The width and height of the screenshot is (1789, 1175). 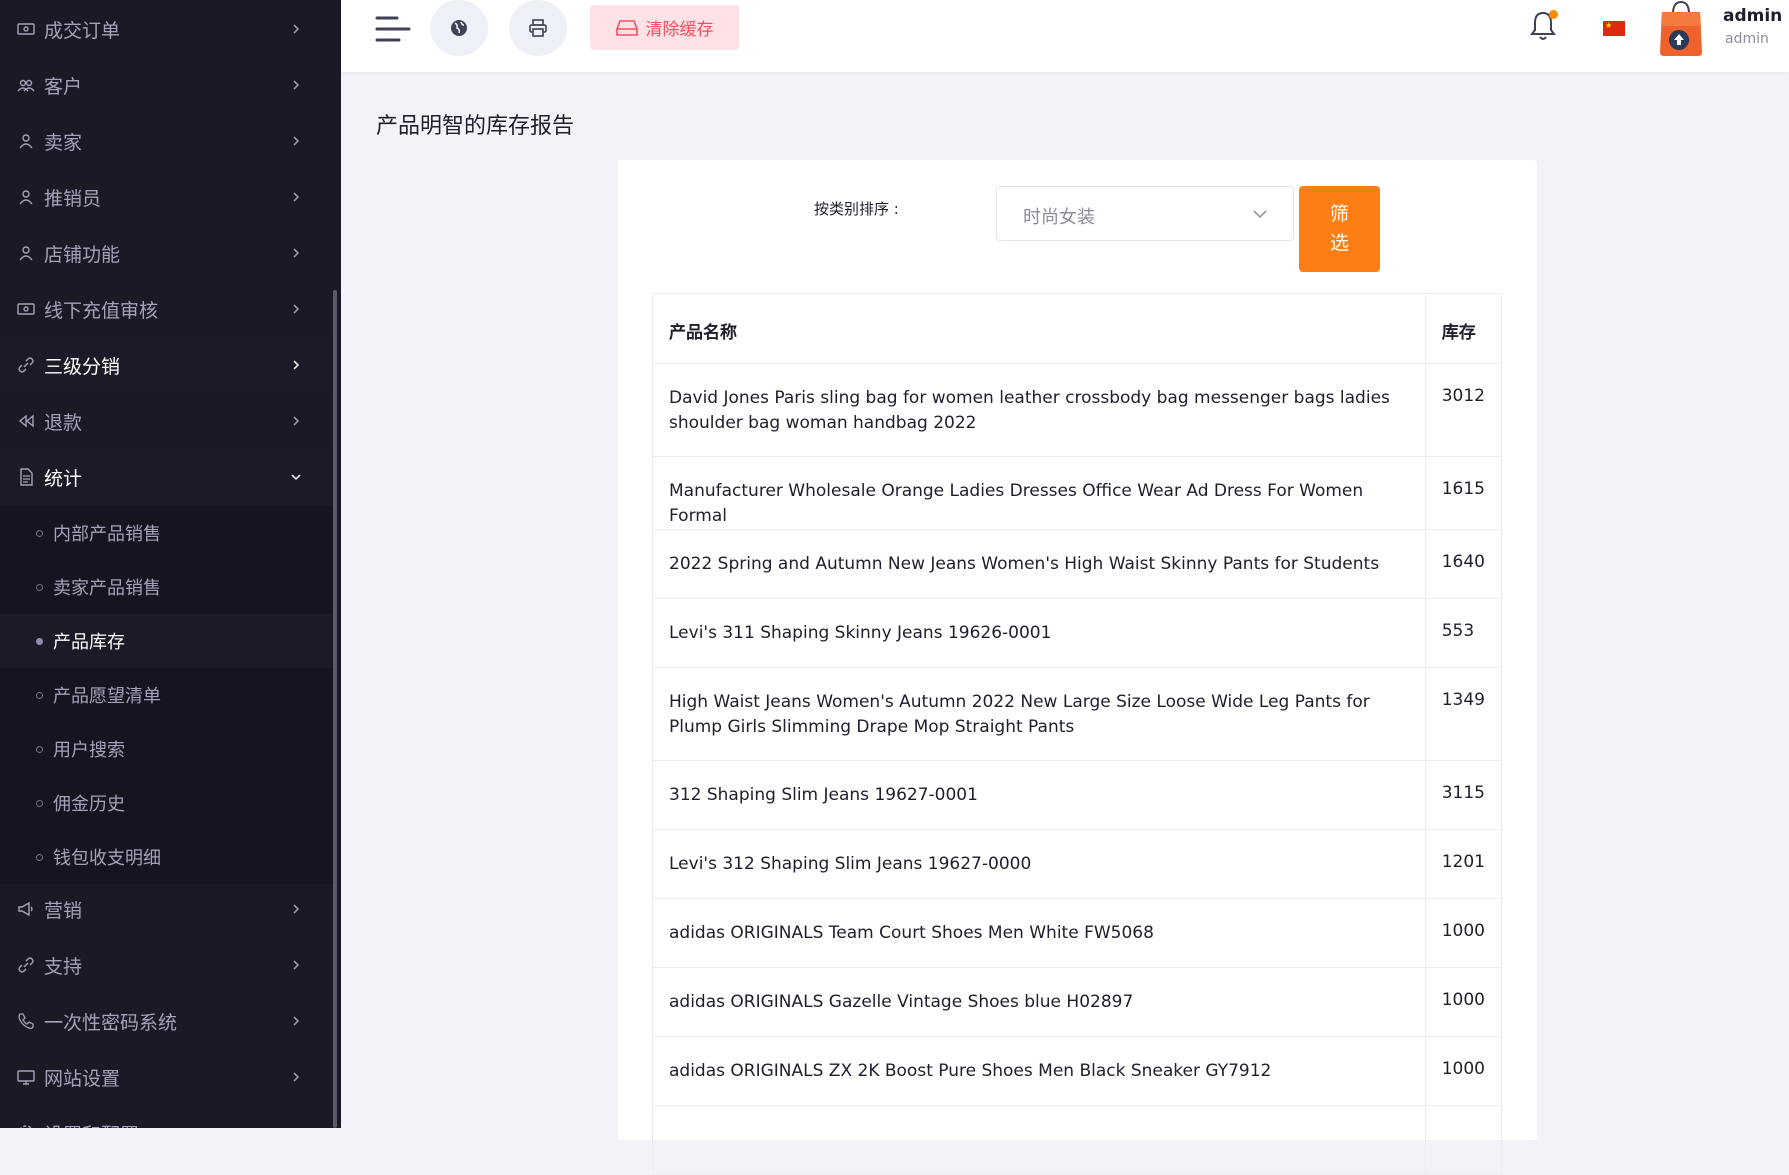 I want to click on link-icon, so click(x=26, y=365).